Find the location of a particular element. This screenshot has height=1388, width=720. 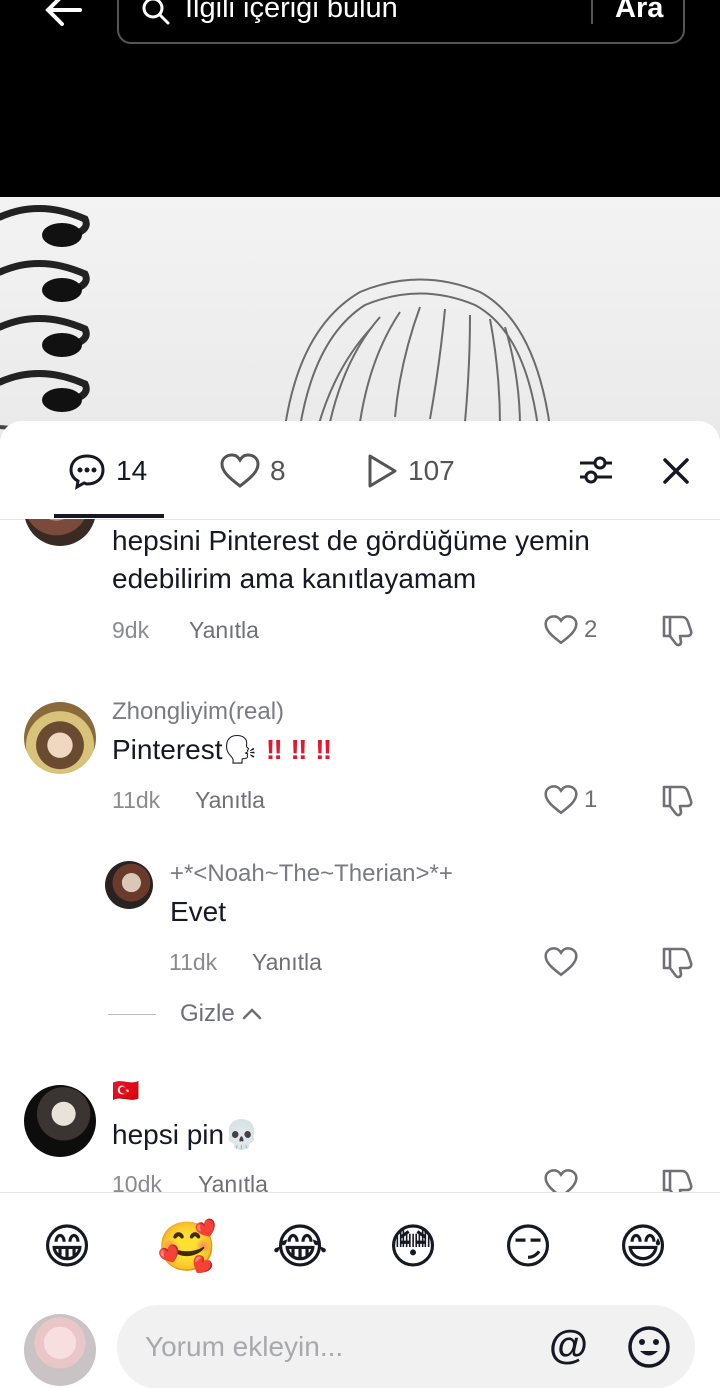

speaking-head-icon: 🗣 is located at coordinates (240, 749).